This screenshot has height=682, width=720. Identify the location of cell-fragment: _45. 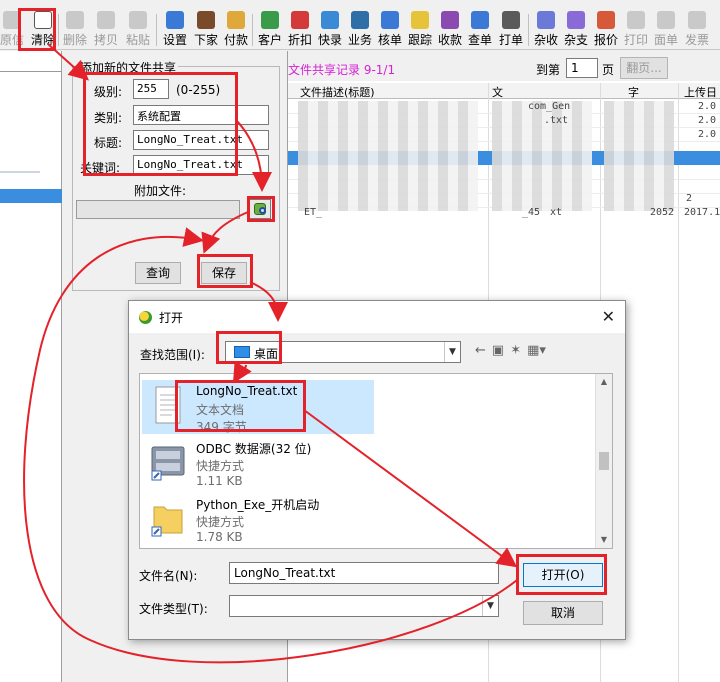
(531, 212).